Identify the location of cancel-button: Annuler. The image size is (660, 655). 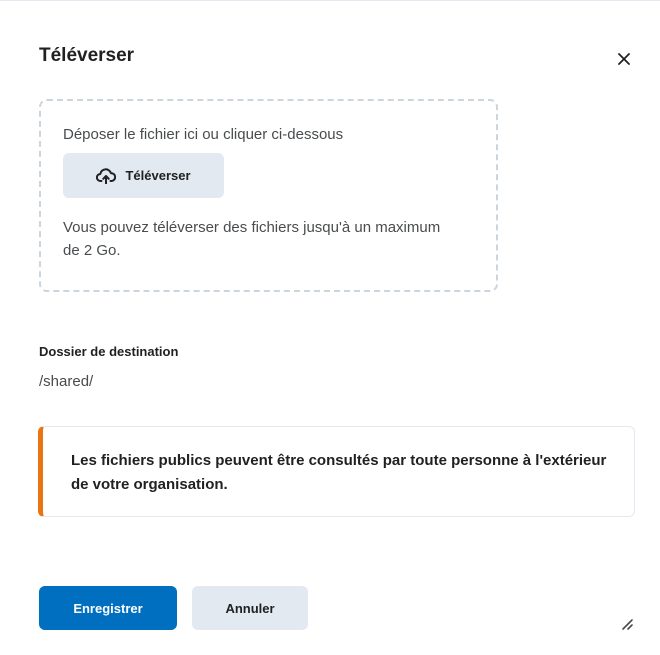
(250, 608).